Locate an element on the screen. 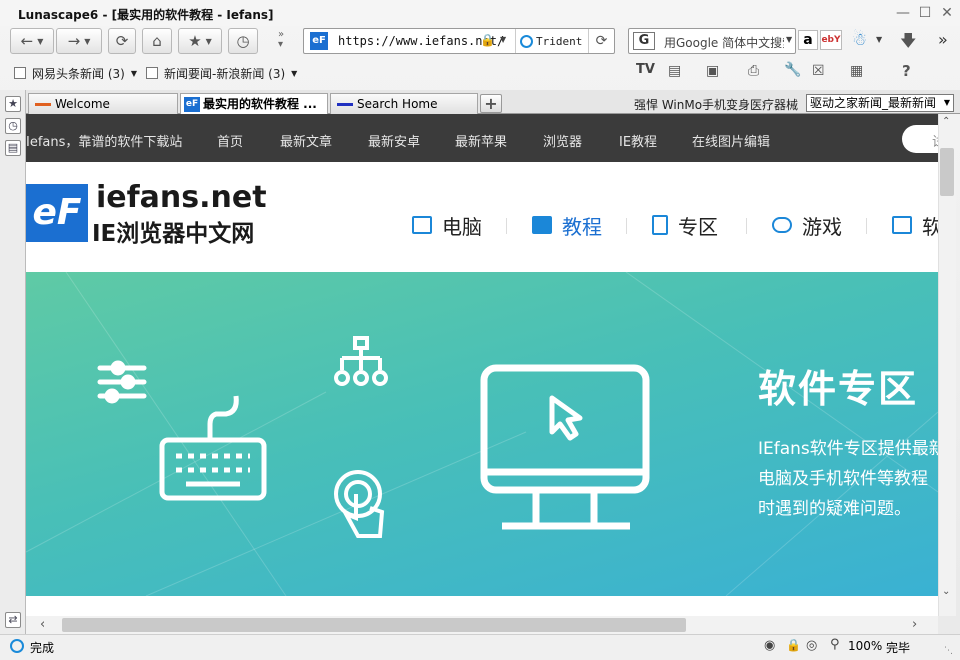  new-tab-icon: ▣ is located at coordinates (712, 71).